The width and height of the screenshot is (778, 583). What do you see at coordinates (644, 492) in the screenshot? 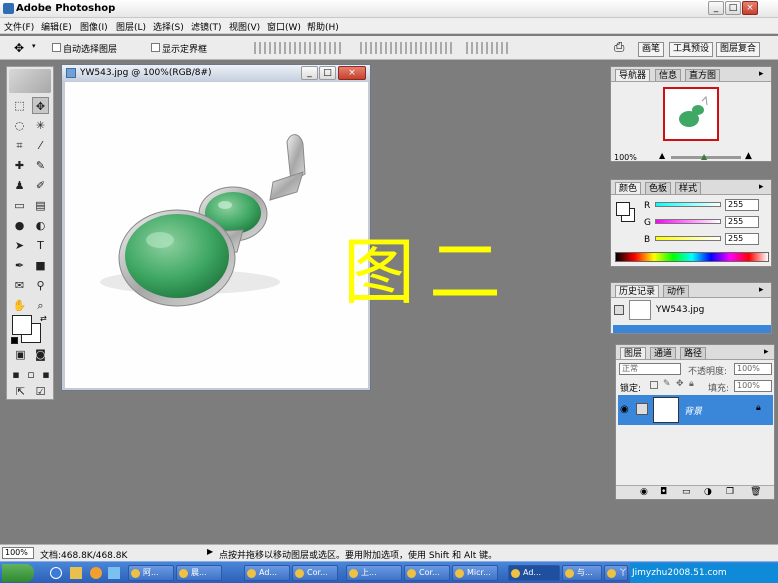
I see `layer-style-icon: ◉` at bounding box center [644, 492].